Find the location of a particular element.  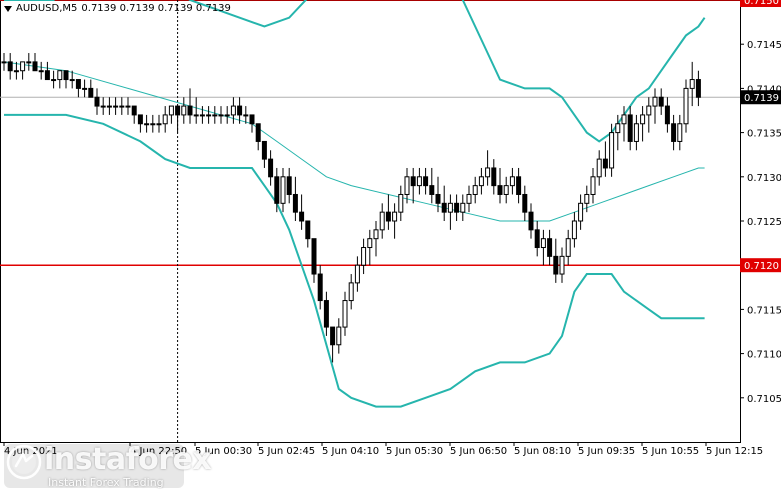

x-tick-label: 5 Jun 12:15 is located at coordinates (734, 451).